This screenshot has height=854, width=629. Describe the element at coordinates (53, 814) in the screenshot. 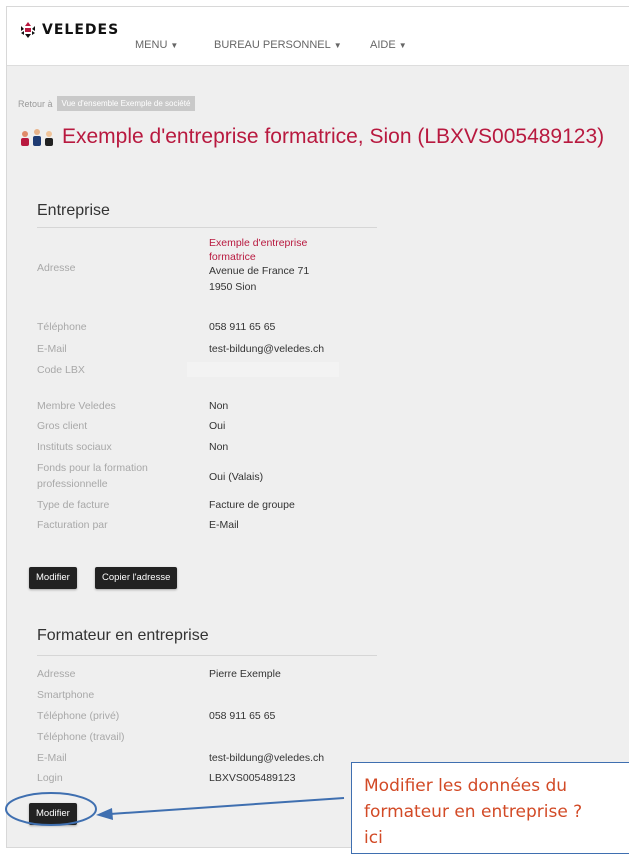

I see `modifier-formateur-button: Modifier` at that location.